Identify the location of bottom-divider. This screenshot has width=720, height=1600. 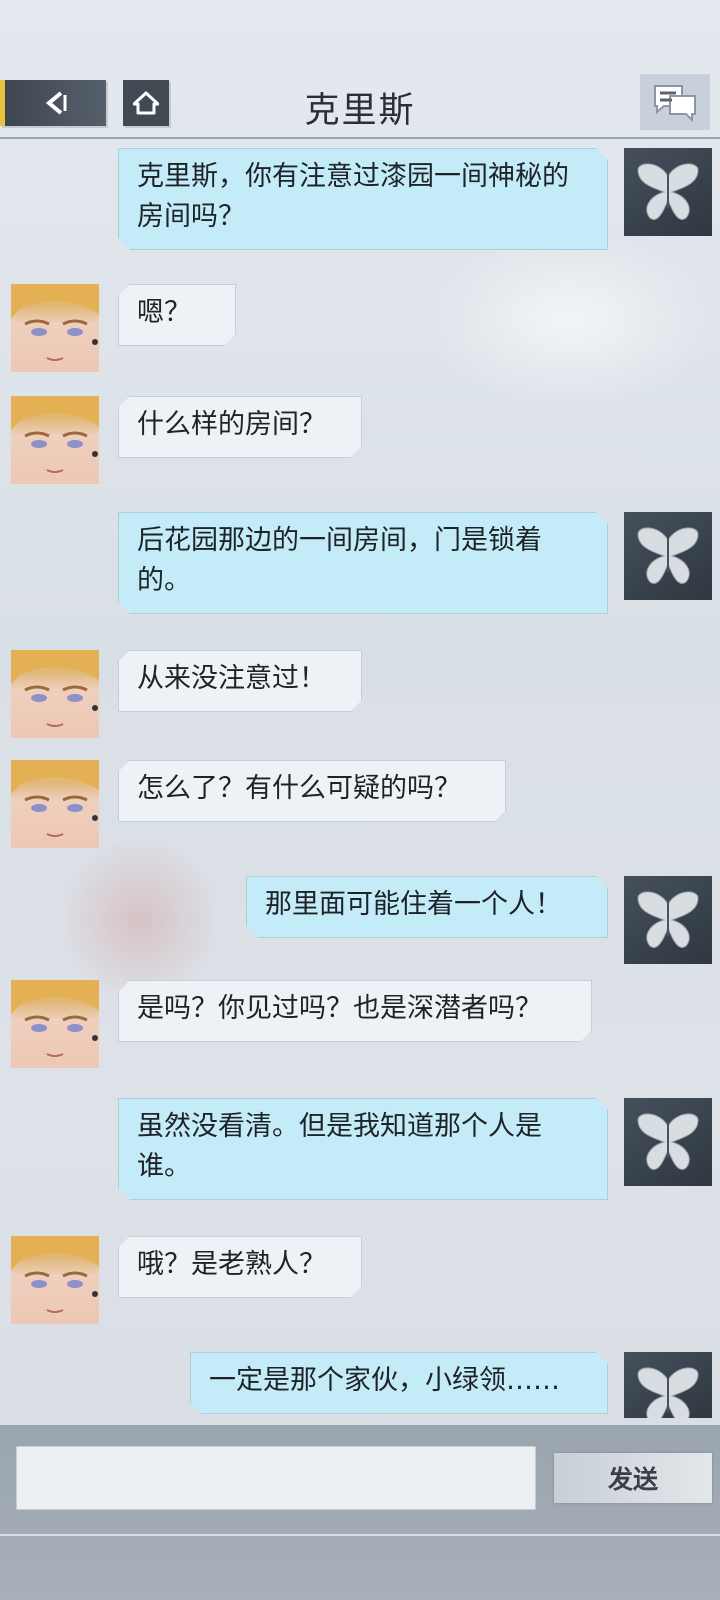
(360, 1535).